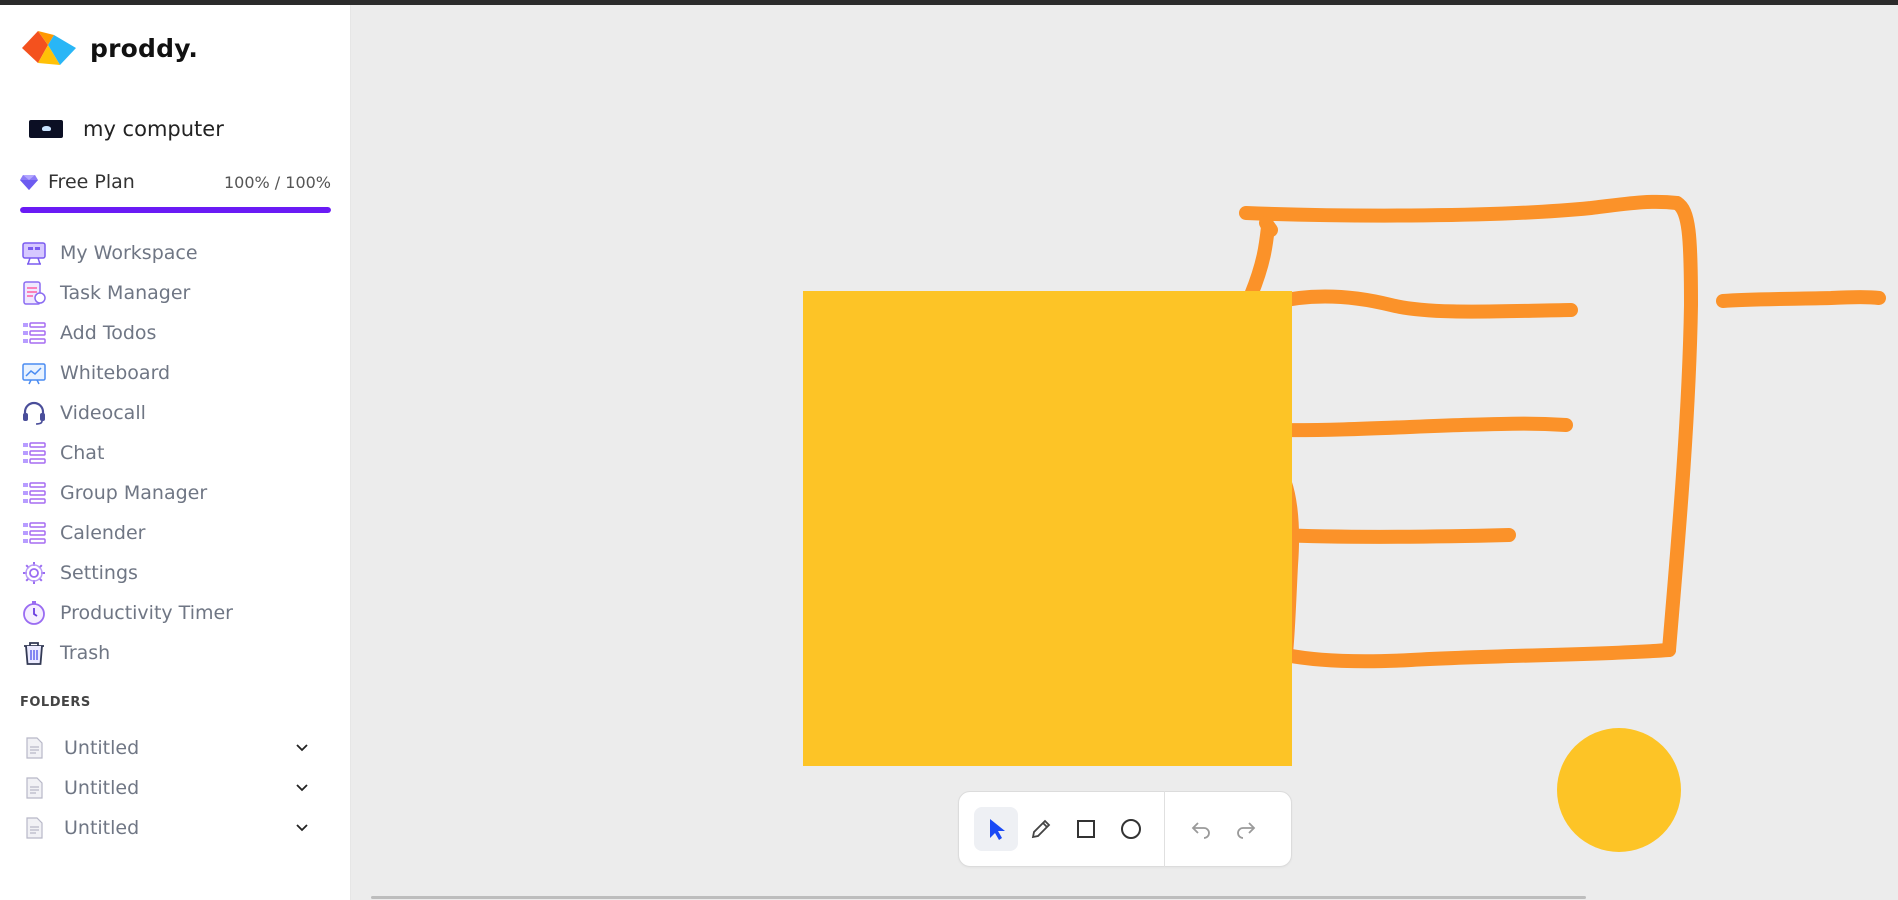  What do you see at coordinates (49, 48) in the screenshot?
I see `proddy-logo-icon` at bounding box center [49, 48].